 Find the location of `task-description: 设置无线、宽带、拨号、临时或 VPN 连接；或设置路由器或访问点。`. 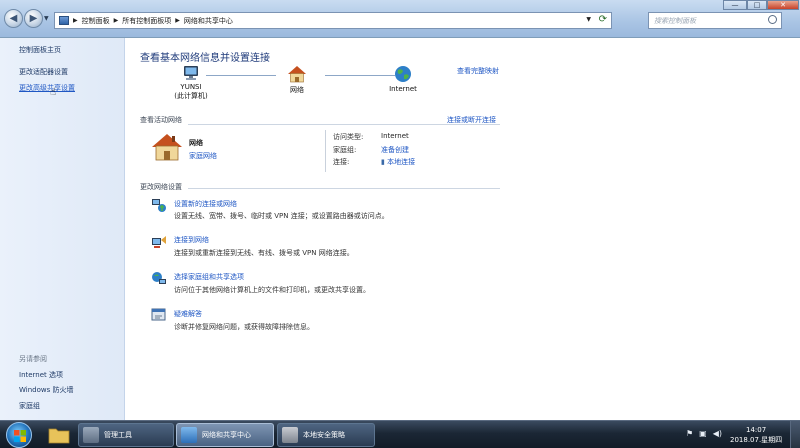

task-description: 设置无线、宽带、拨号、临时或 VPN 连接；或设置路由器或访问点。 is located at coordinates (281, 216).